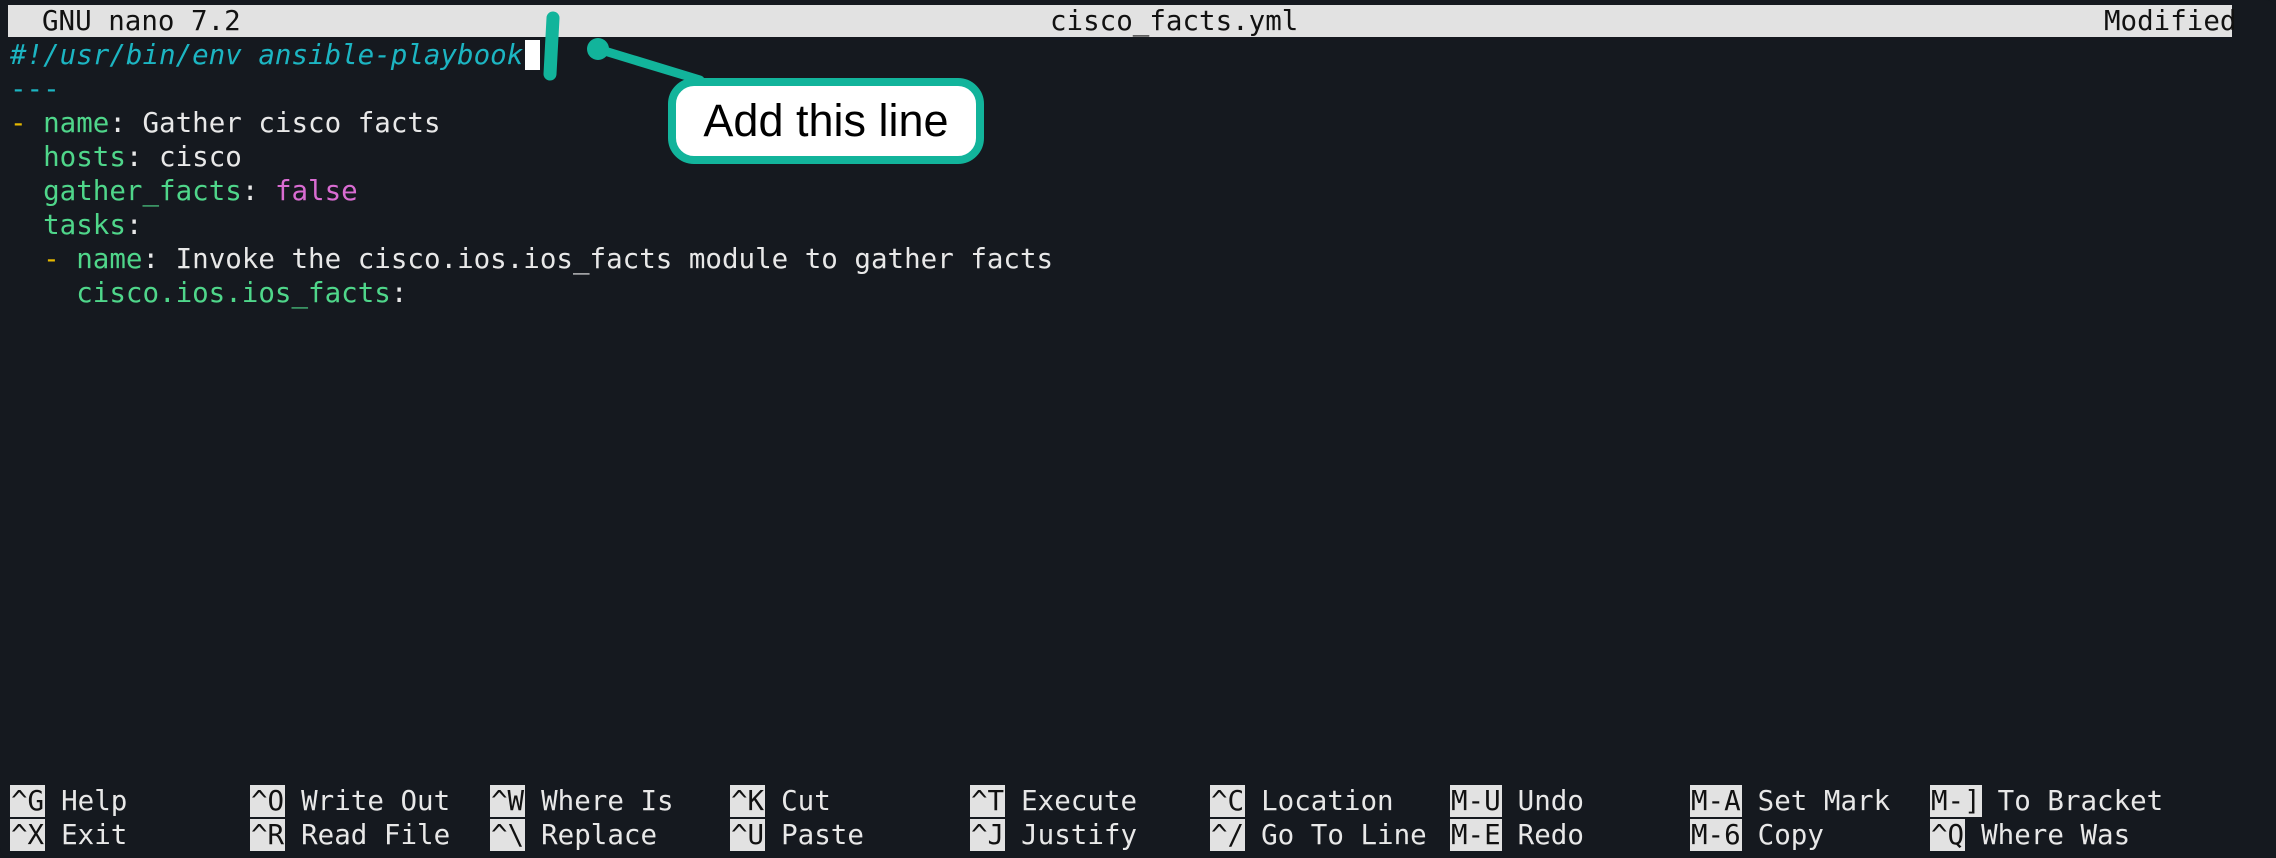 The width and height of the screenshot is (2276, 858). I want to click on shortcut-item: ^G Help, so click(68, 801).